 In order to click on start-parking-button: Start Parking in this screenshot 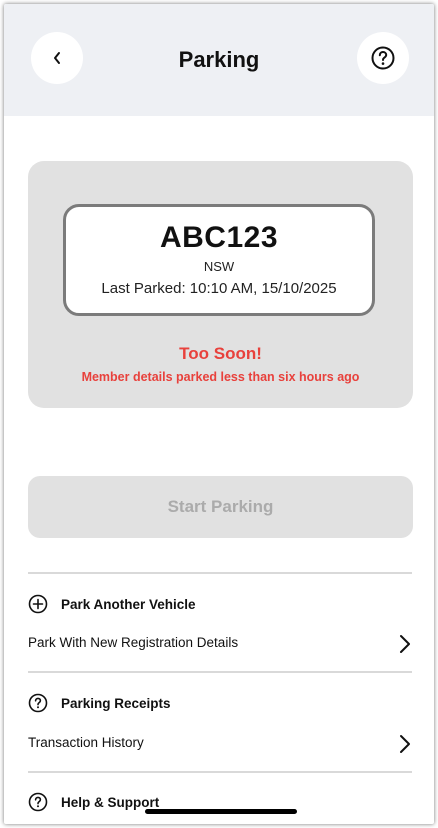, I will do `click(220, 507)`.